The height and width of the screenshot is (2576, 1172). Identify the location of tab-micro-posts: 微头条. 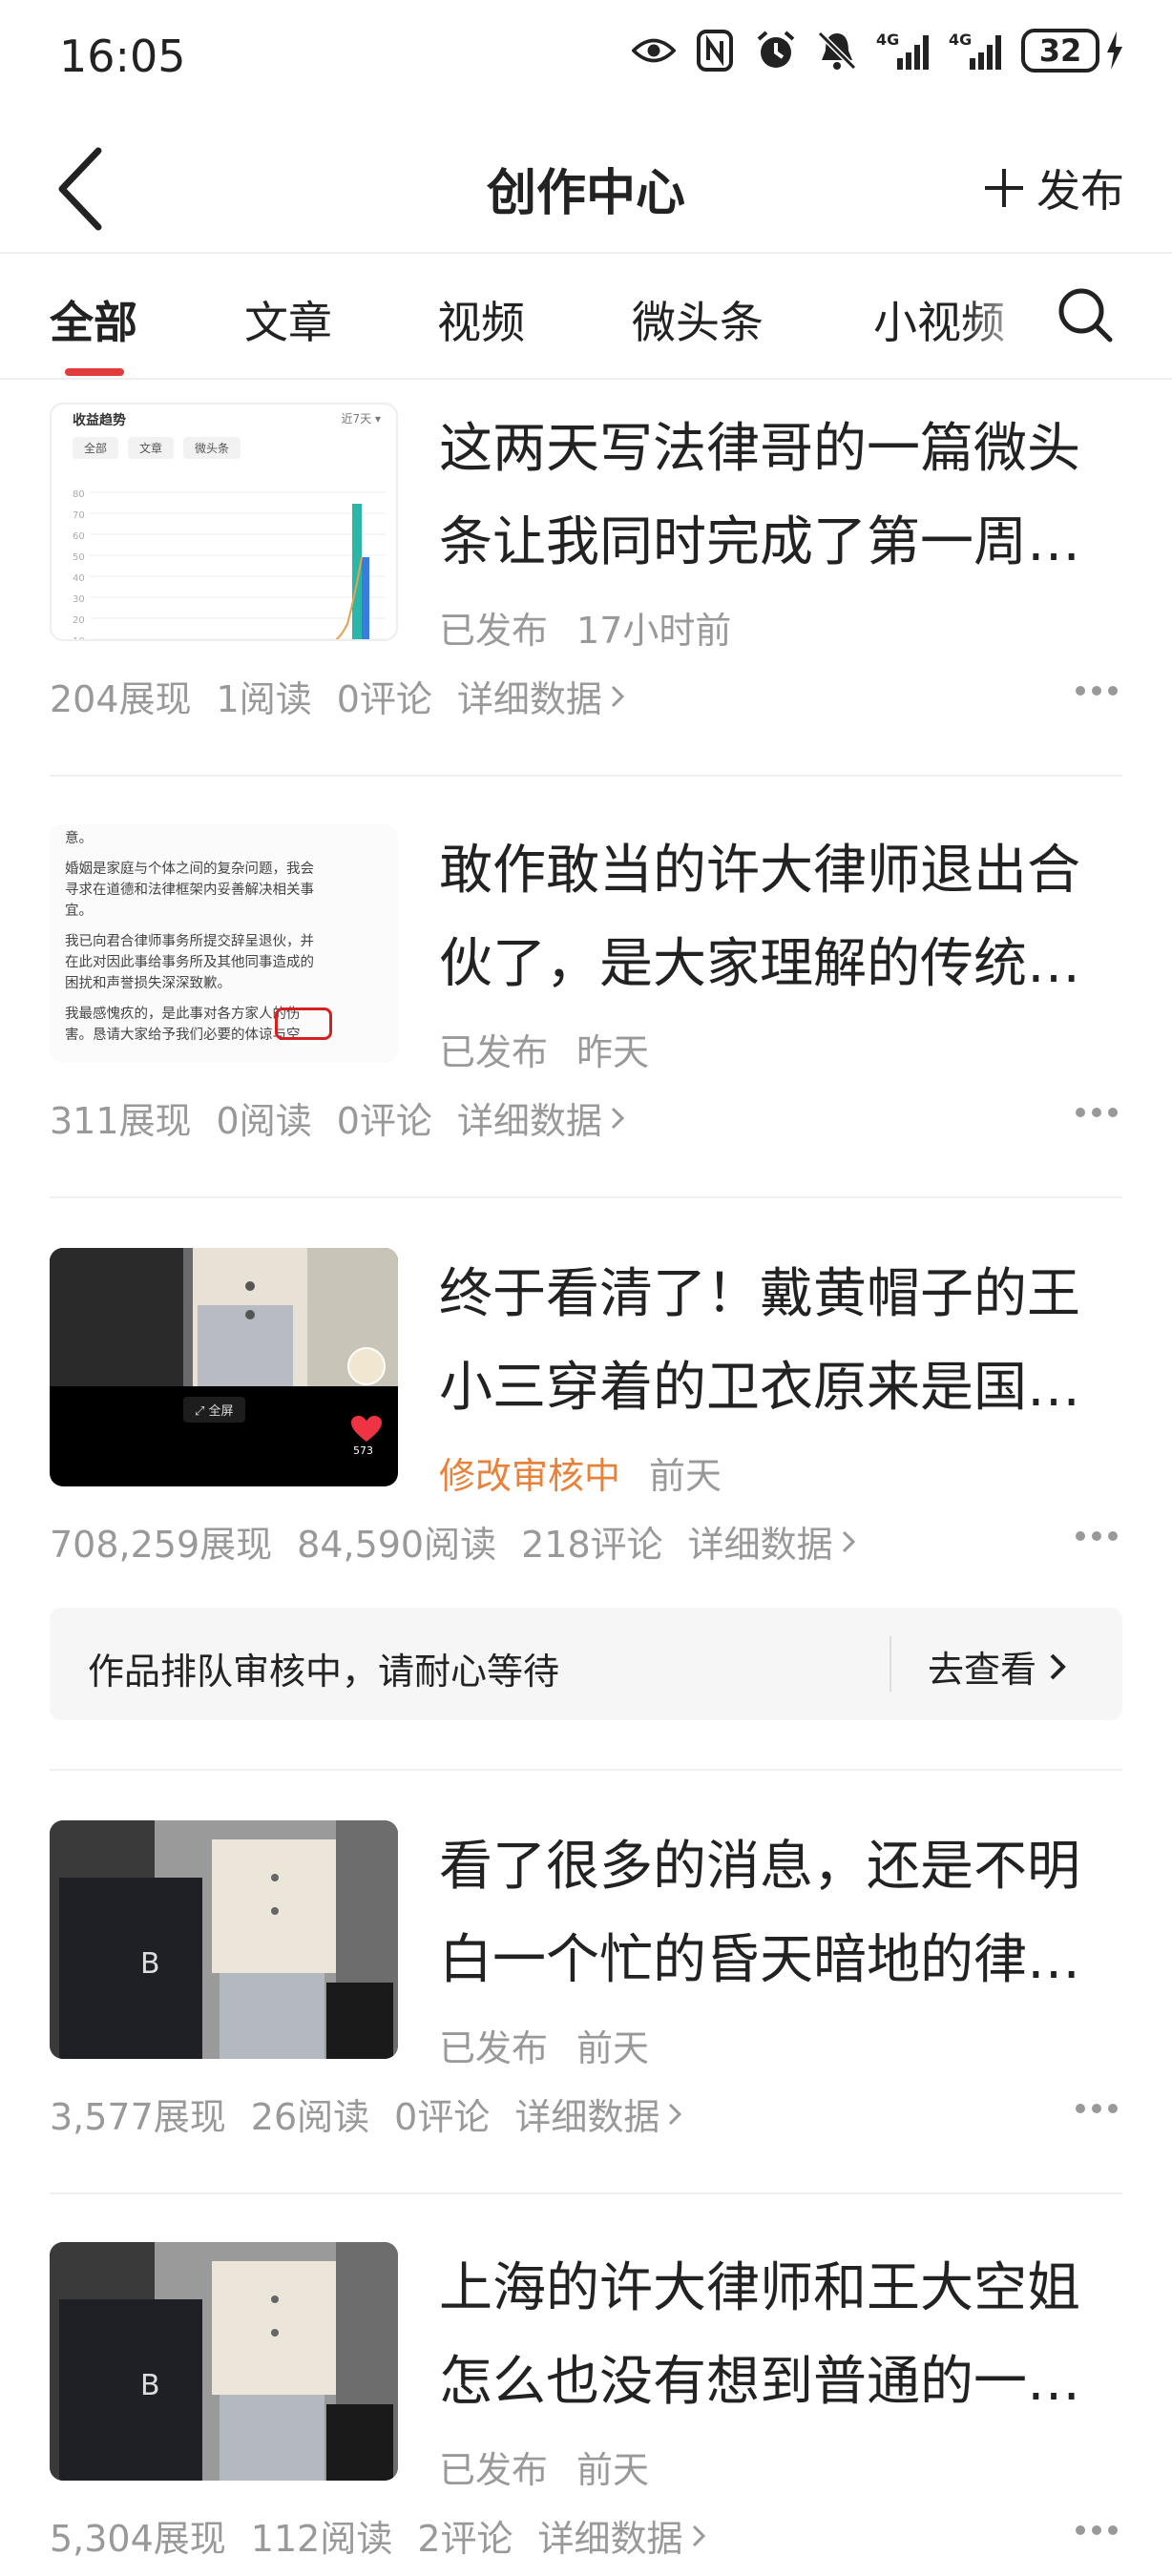
(698, 319).